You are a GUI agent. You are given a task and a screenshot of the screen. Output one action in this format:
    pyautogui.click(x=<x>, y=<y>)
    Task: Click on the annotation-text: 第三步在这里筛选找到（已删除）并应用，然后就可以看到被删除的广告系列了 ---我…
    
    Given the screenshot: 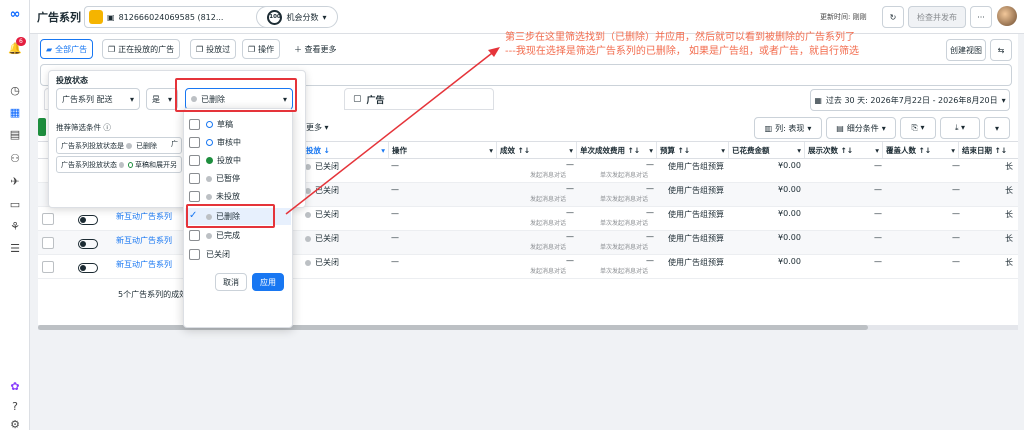 What is the action you would take?
    pyautogui.click(x=740, y=45)
    